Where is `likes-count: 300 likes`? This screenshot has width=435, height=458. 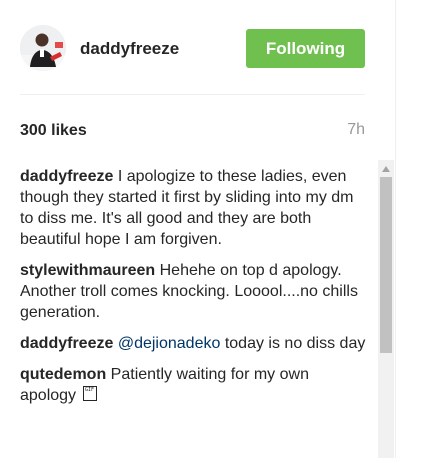 likes-count: 300 likes is located at coordinates (53, 131).